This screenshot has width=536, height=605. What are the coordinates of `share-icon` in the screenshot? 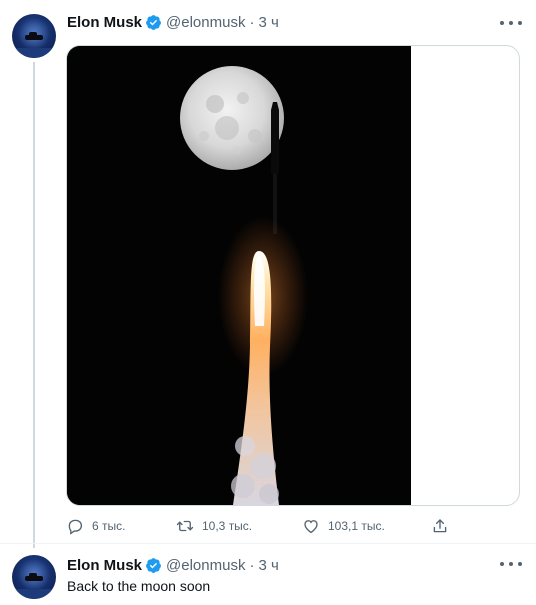 It's located at (440, 526).